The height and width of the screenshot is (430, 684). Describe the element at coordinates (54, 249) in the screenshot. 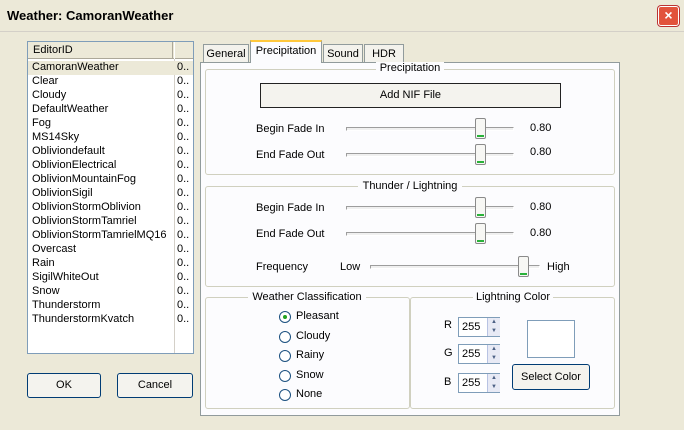

I see `list-item-editorid: Overcast` at that location.